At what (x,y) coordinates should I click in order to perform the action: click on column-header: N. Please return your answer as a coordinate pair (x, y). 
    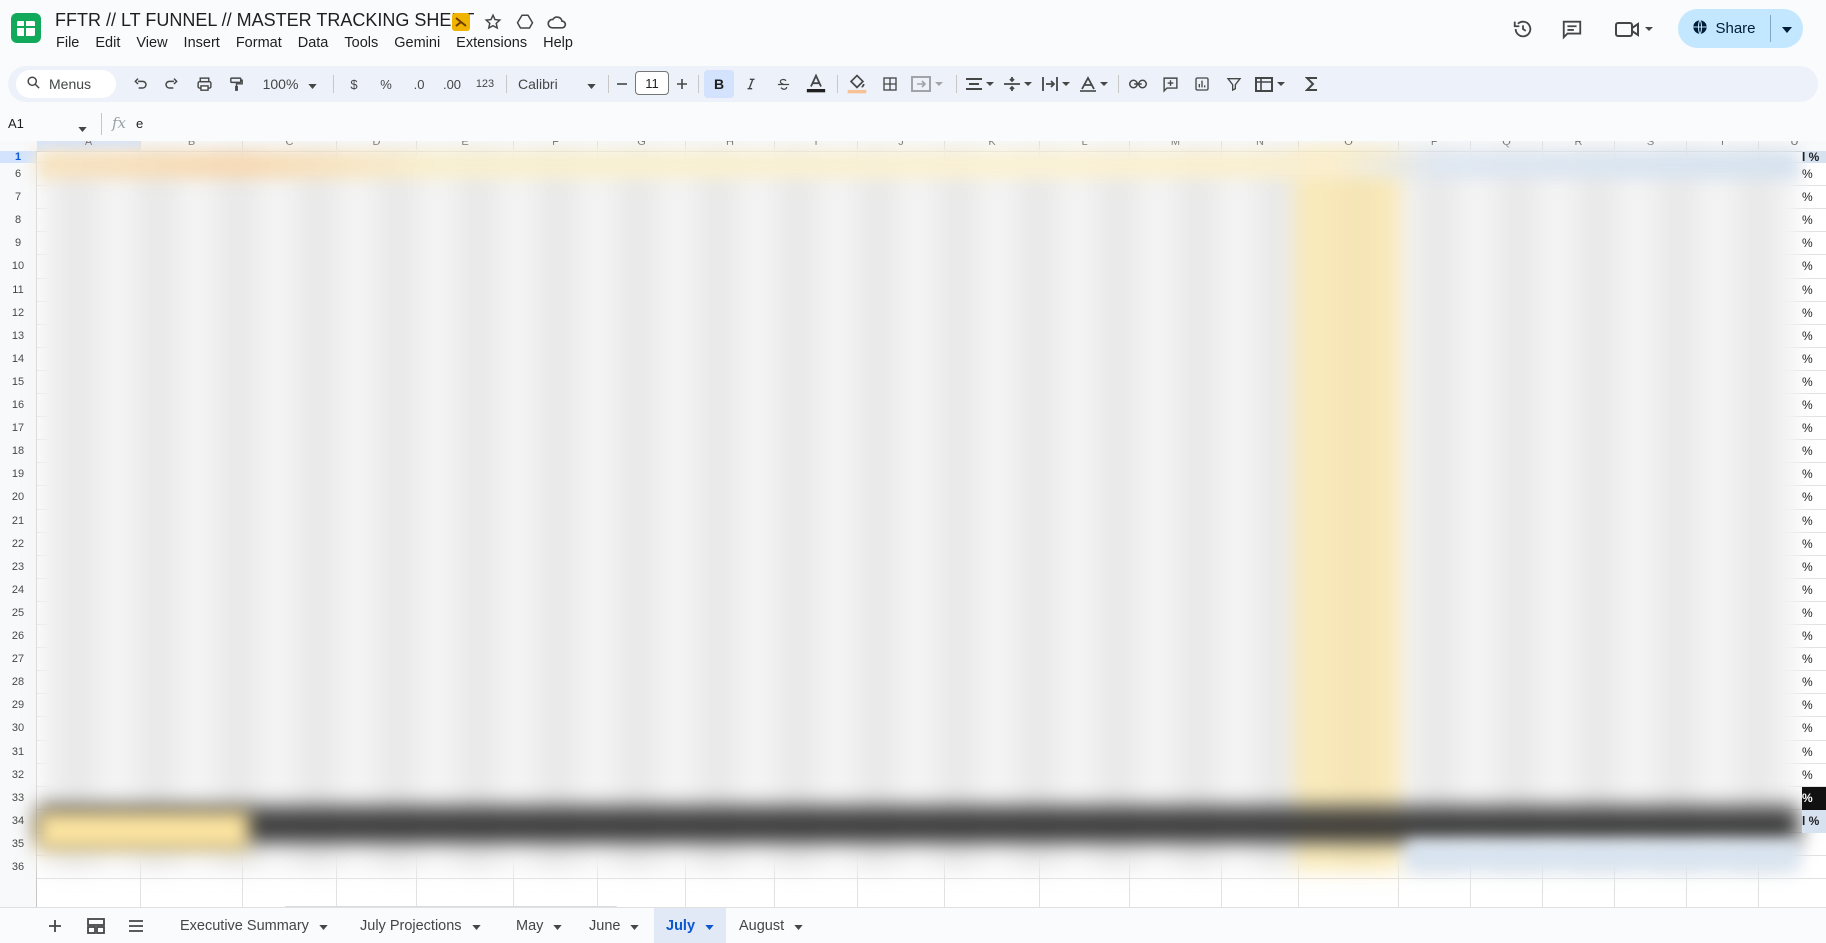
    Looking at the image, I should click on (1260, 146).